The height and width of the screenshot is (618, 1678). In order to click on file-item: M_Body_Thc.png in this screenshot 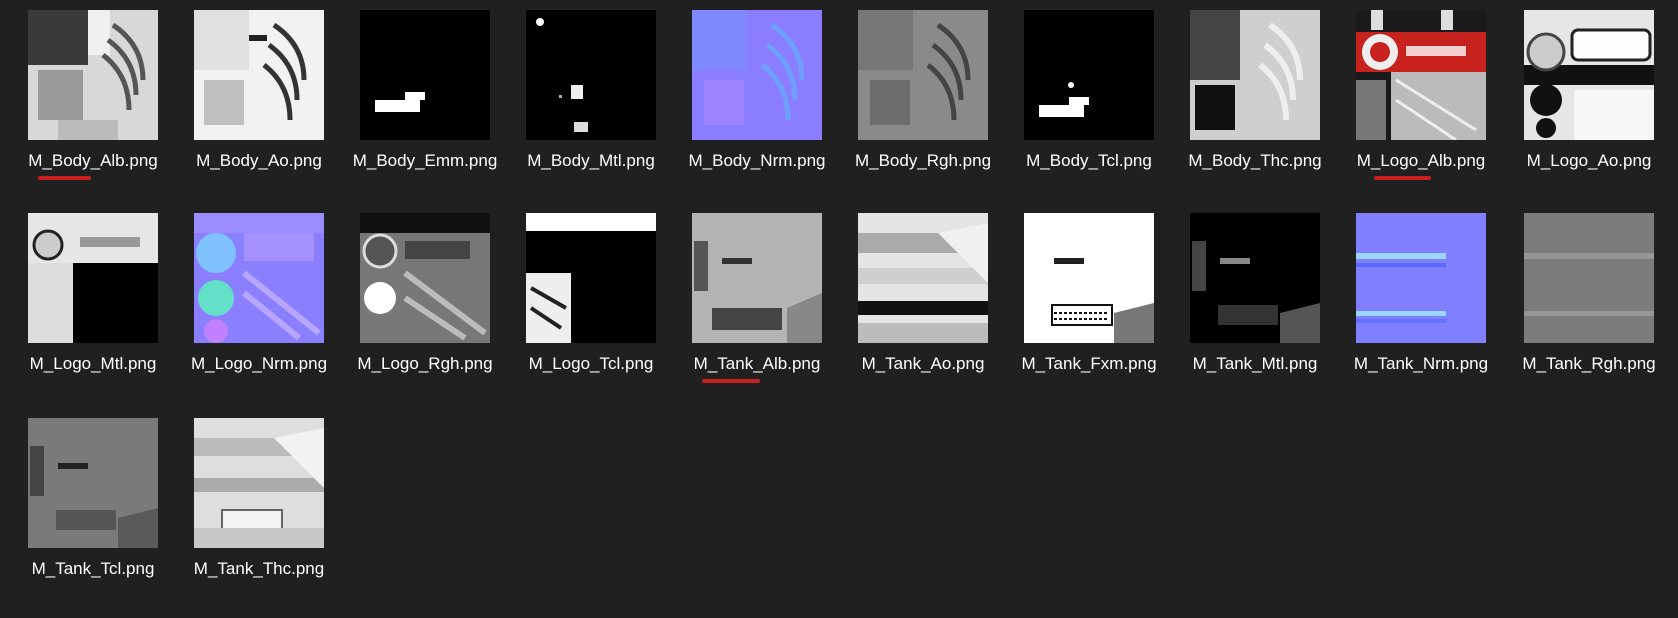, I will do `click(1255, 110)`.